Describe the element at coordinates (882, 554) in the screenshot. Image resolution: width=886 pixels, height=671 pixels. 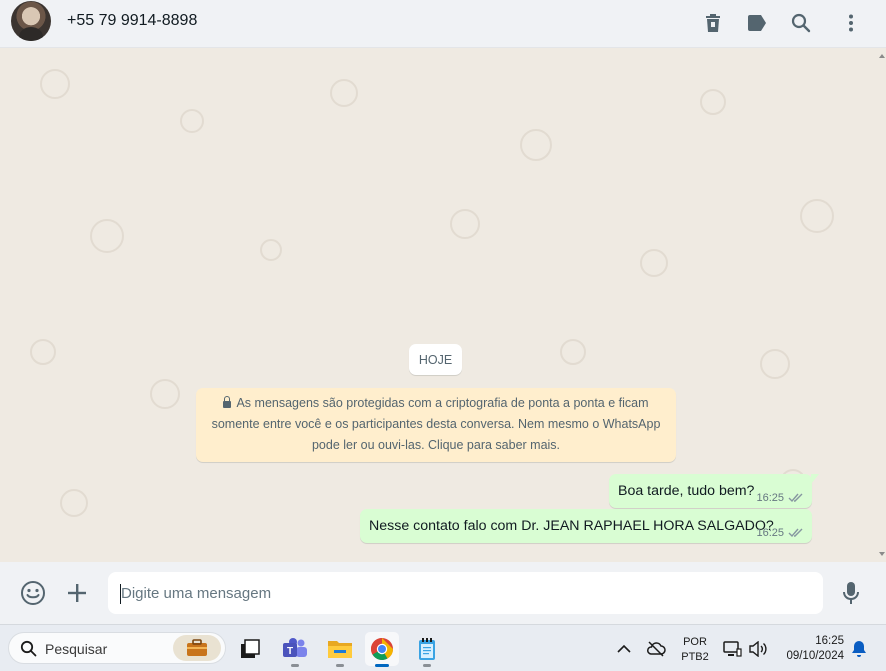
I see `scroll-down-arrow-icon` at that location.